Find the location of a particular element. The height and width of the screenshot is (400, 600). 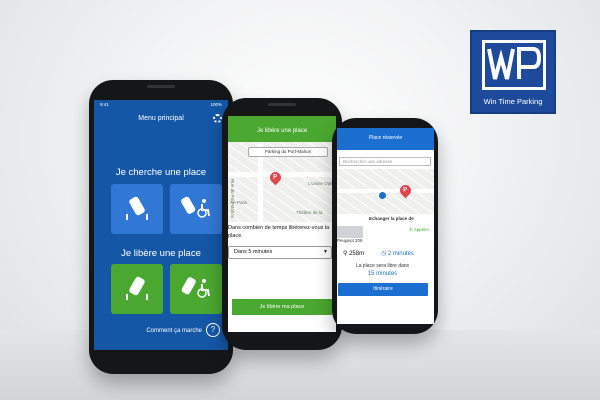

map-label: L'Usine Opé is located at coordinates (320, 183).